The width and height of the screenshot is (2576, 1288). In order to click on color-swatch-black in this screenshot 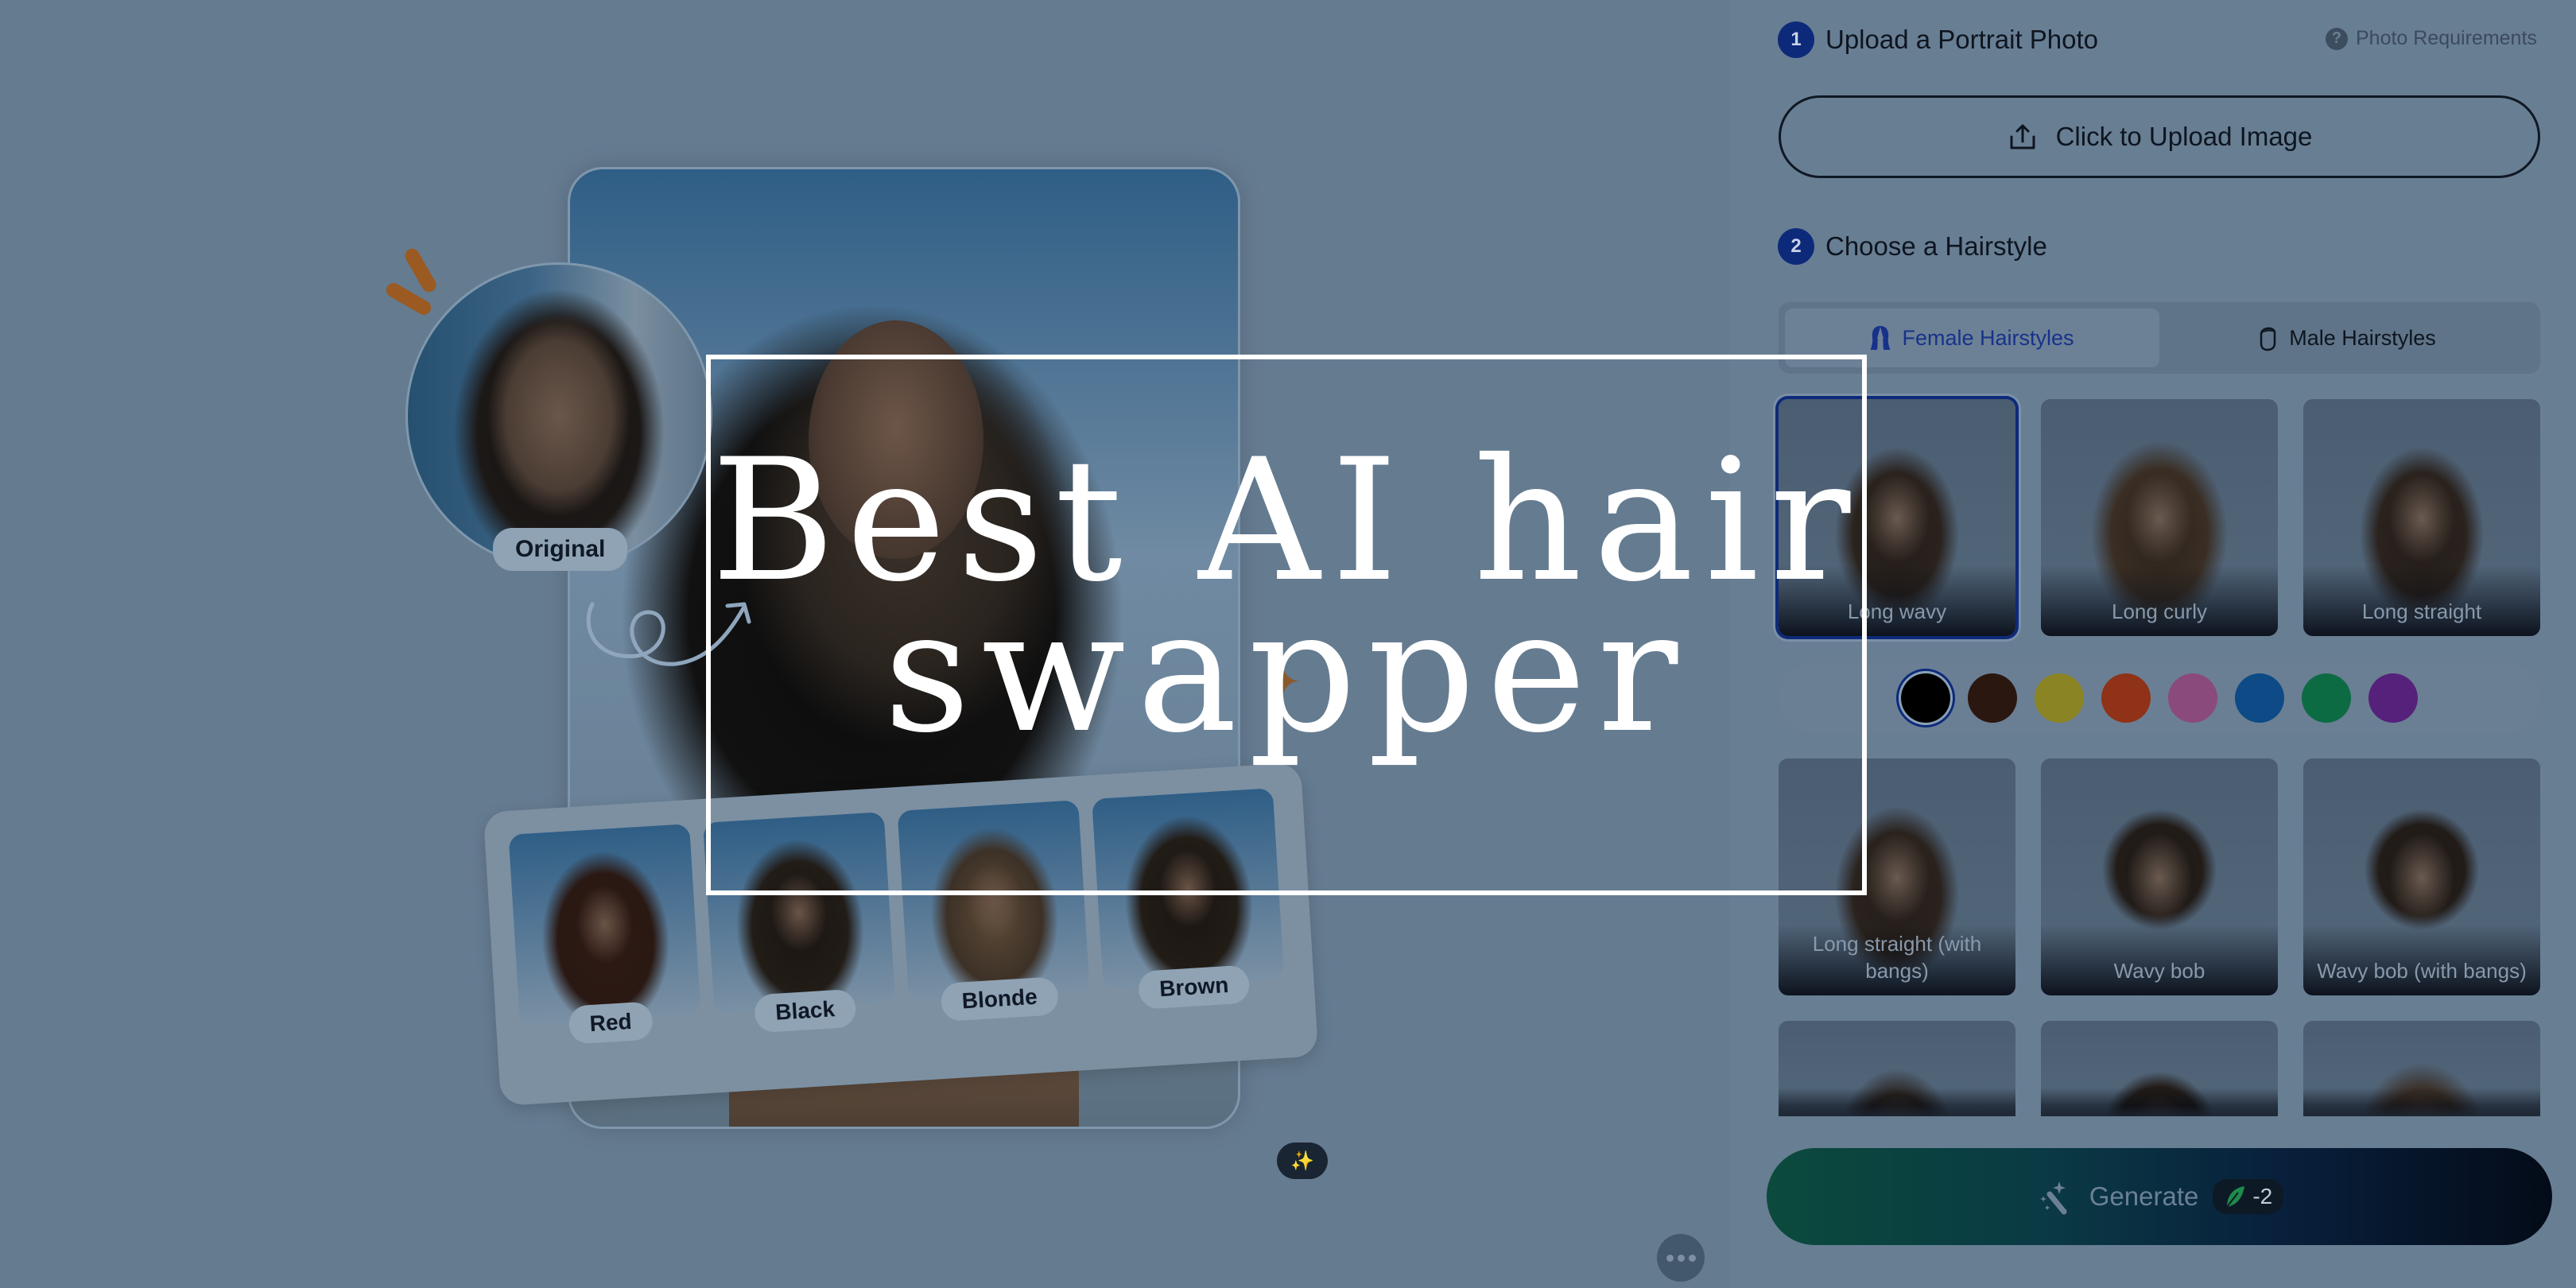, I will do `click(1925, 698)`.